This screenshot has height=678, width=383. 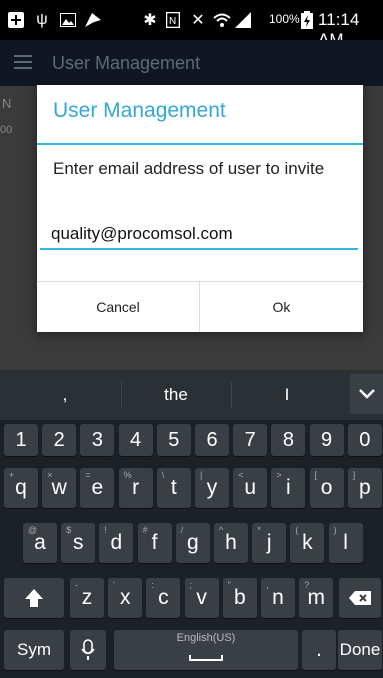 I want to click on shift-icon, so click(x=34, y=598).